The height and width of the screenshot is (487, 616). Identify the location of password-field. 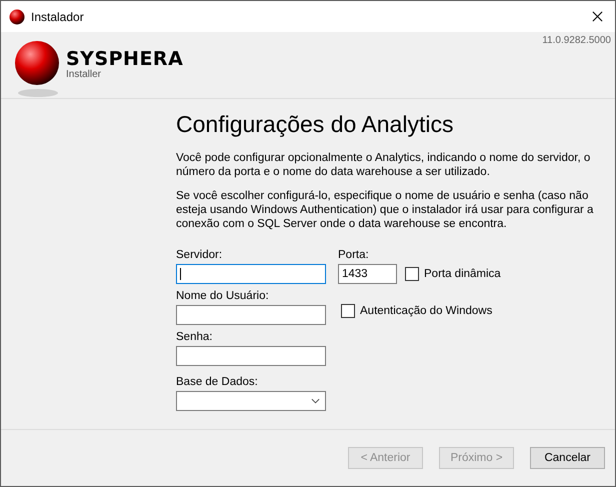
(251, 356).